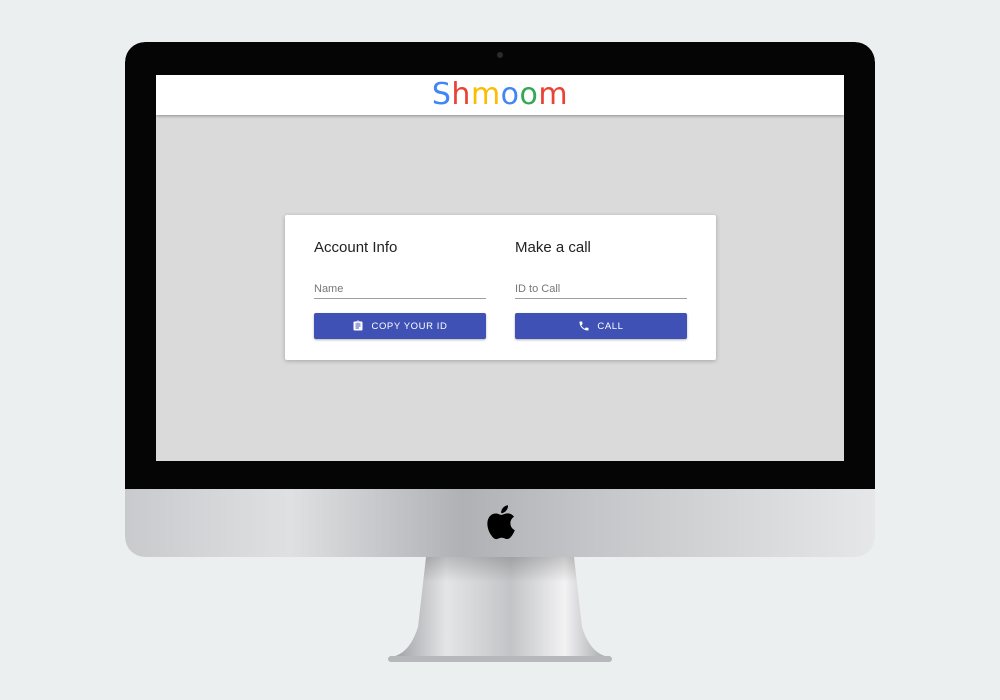  Describe the element at coordinates (358, 325) in the screenshot. I see `clipboard-icon` at that location.